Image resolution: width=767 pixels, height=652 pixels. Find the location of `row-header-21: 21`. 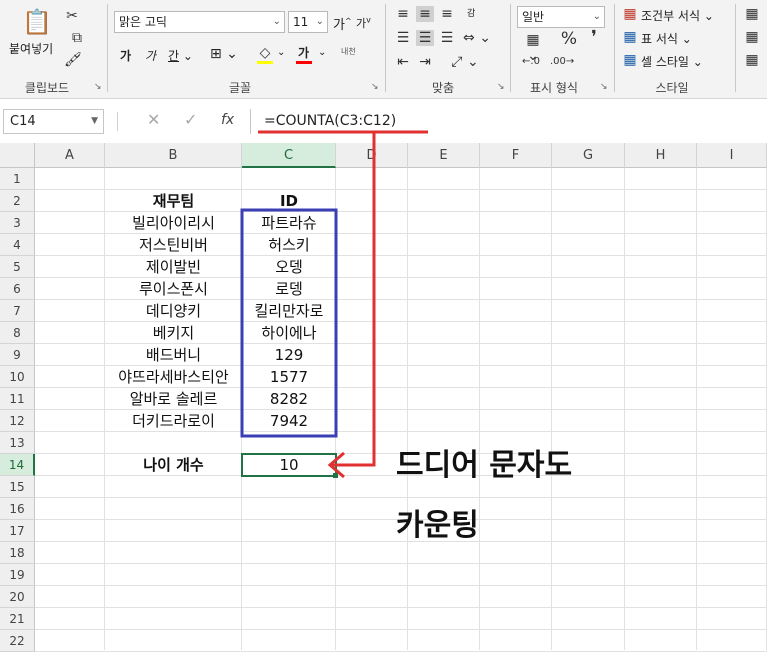

row-header-21: 21 is located at coordinates (17, 619).